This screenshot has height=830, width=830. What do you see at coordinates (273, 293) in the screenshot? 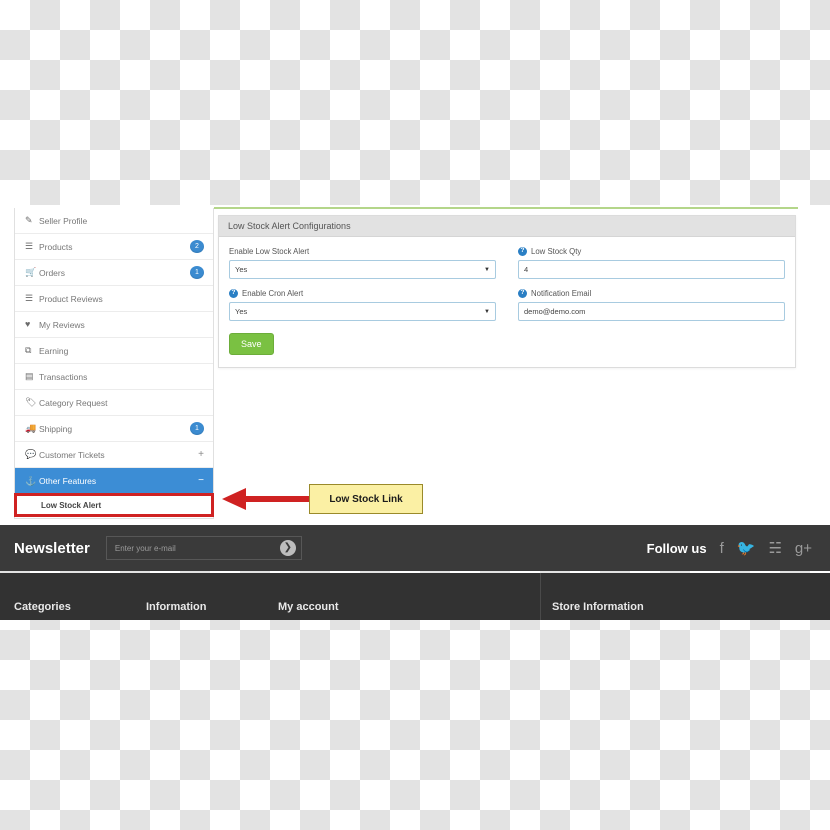
I see `enable-cron-alert-label: Enable Cron Alert` at bounding box center [273, 293].